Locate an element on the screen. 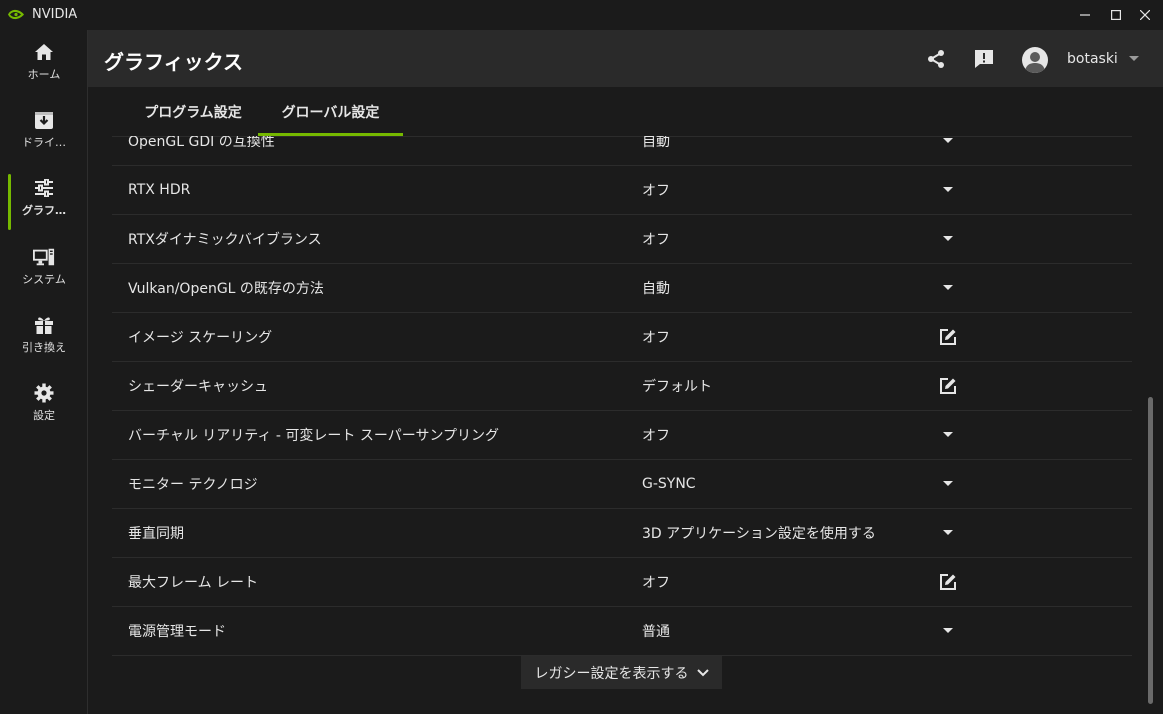 The height and width of the screenshot is (714, 1163). setting-value: G-SYNC is located at coordinates (669, 484).